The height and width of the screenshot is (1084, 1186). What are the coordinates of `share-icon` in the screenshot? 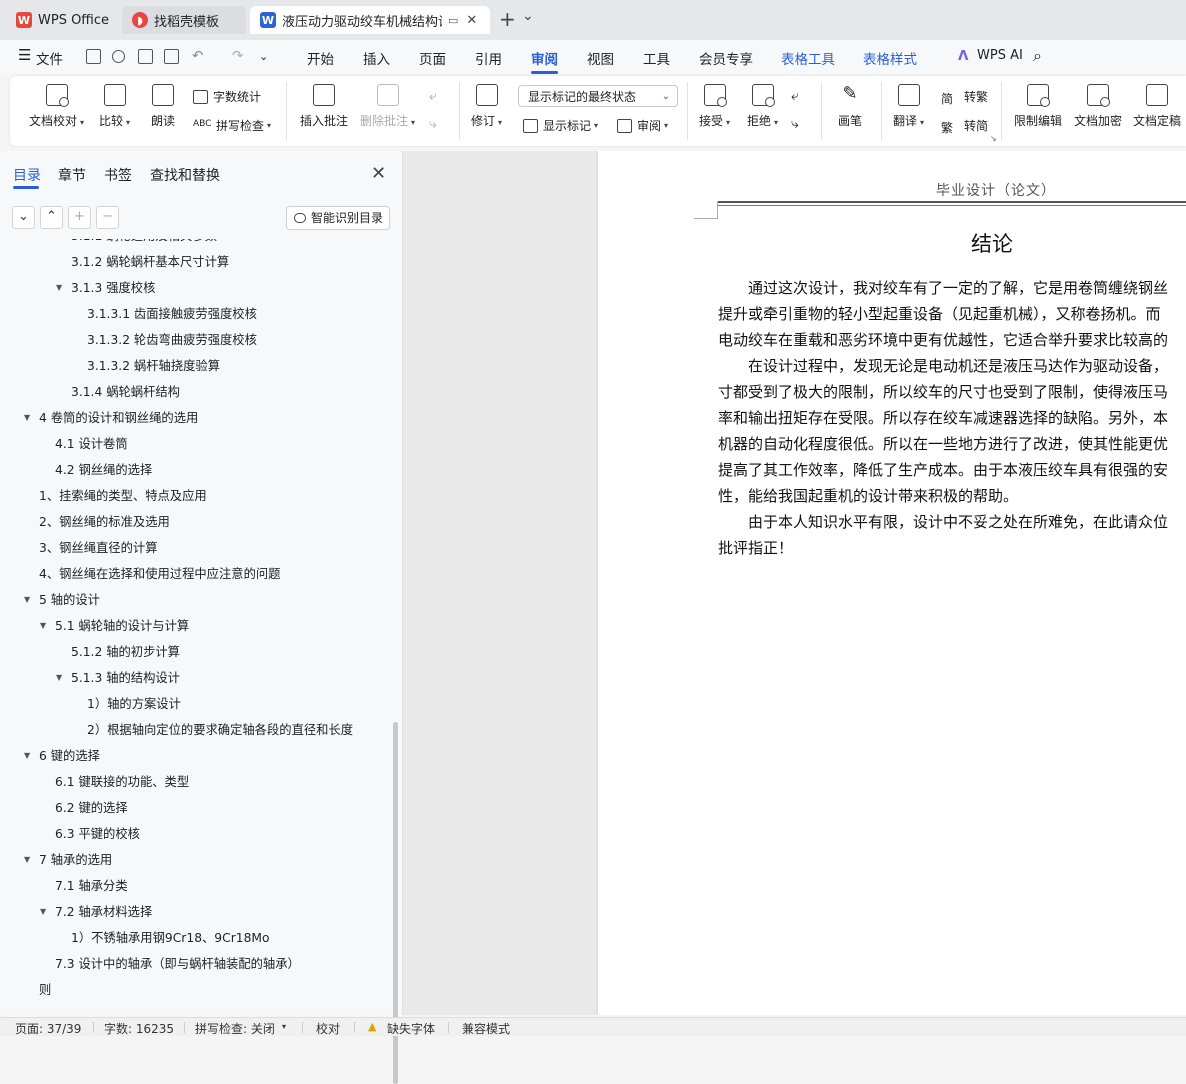 It's located at (118, 56).